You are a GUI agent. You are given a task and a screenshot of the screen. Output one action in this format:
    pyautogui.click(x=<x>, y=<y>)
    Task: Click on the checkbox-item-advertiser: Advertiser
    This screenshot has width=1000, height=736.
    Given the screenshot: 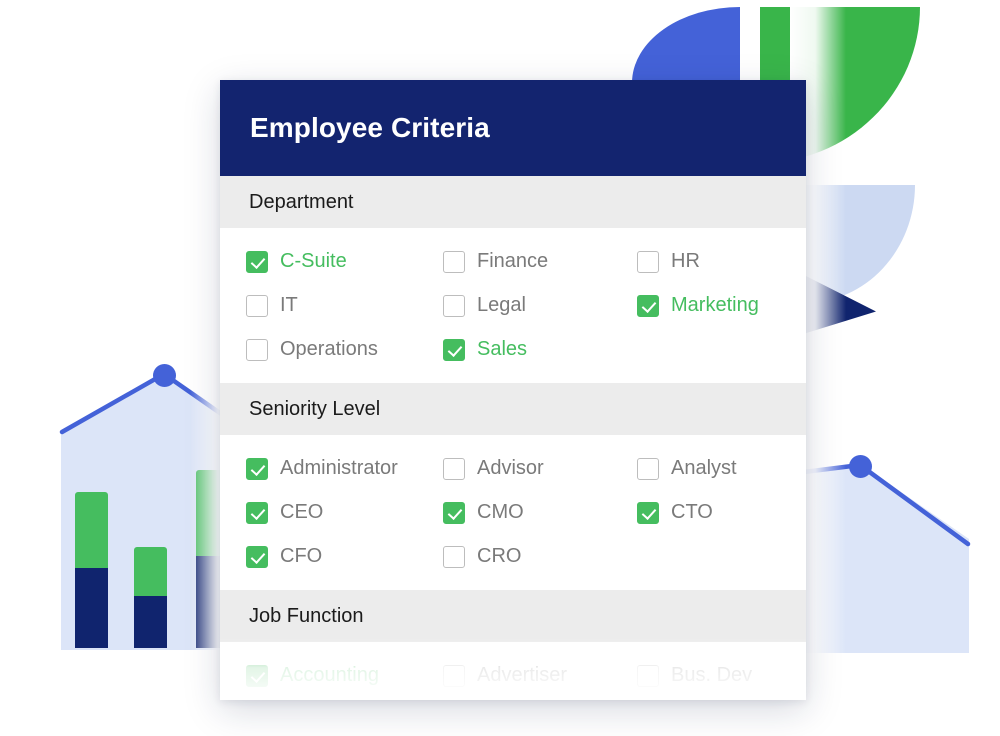 What is the action you would take?
    pyautogui.click(x=540, y=675)
    